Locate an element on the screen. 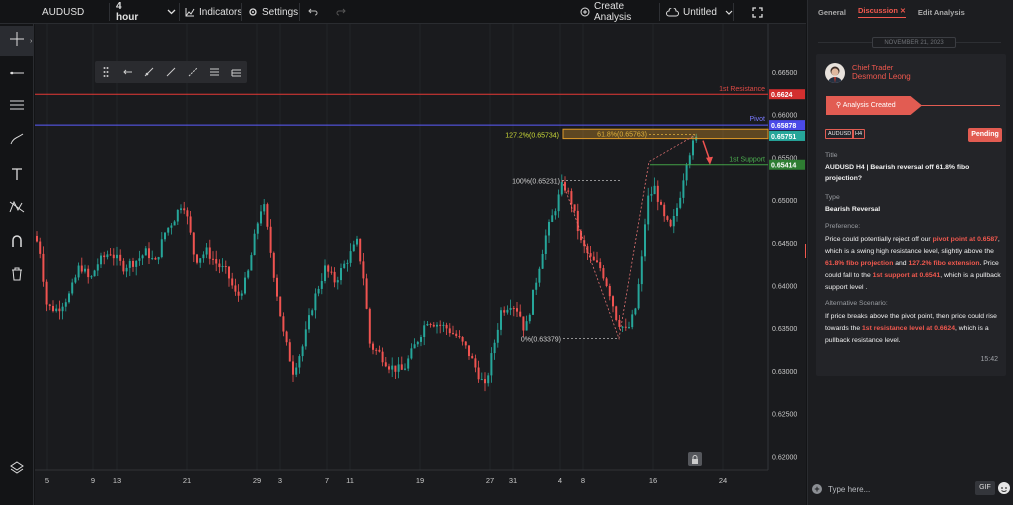 The height and width of the screenshot is (505, 1013). drag-handle-icon is located at coordinates (106, 72).